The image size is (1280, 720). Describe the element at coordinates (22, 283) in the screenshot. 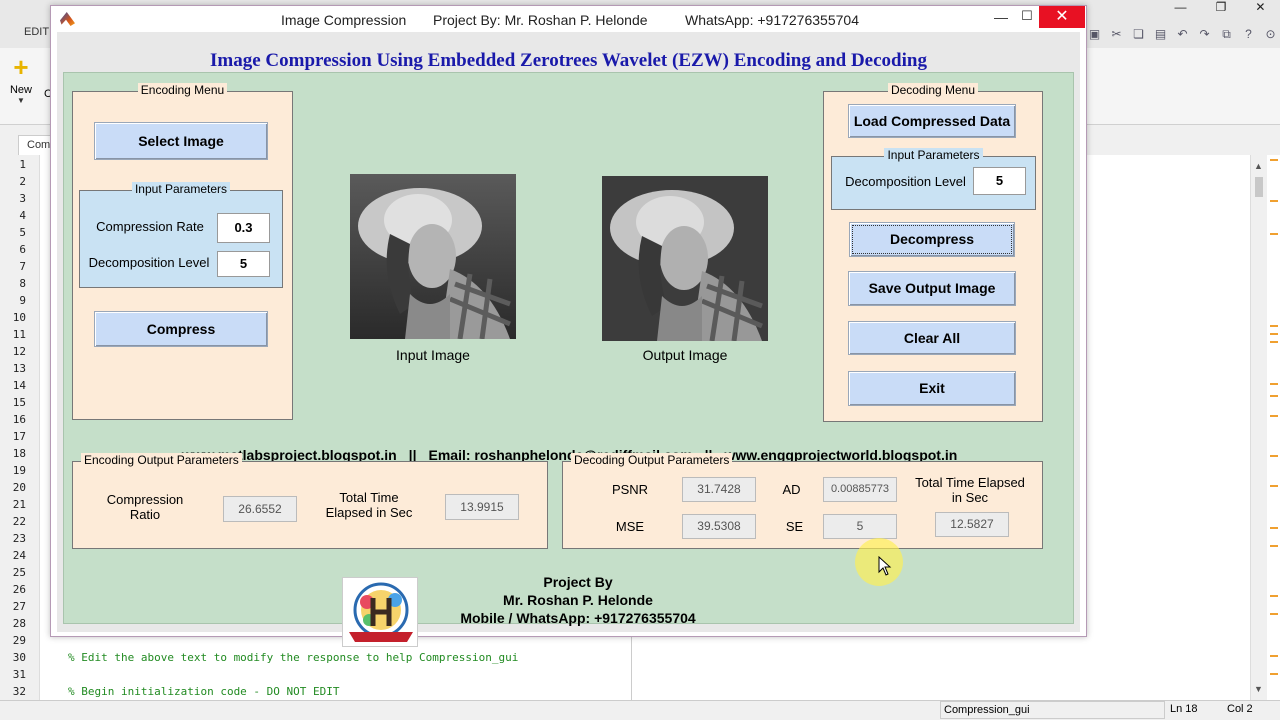

I see `line-number: 8` at that location.